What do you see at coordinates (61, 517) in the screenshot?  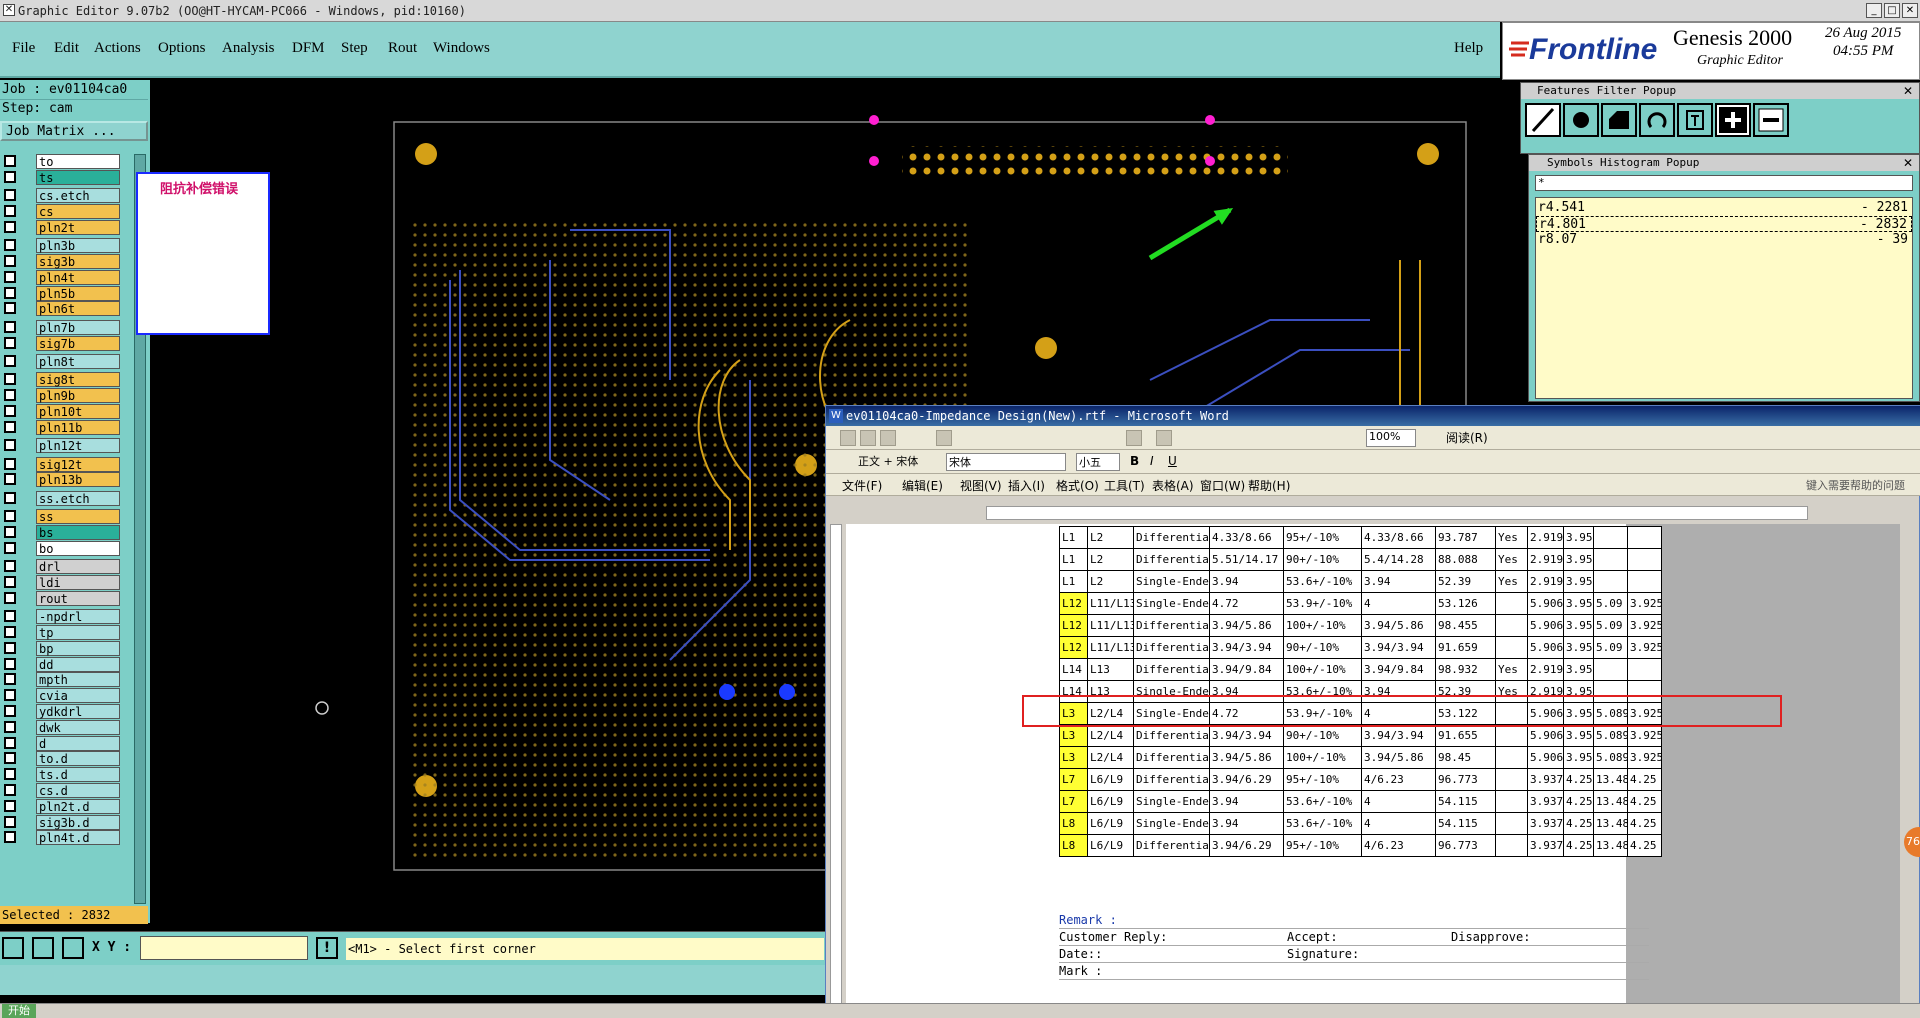 I see `layer-row-ss: ss` at bounding box center [61, 517].